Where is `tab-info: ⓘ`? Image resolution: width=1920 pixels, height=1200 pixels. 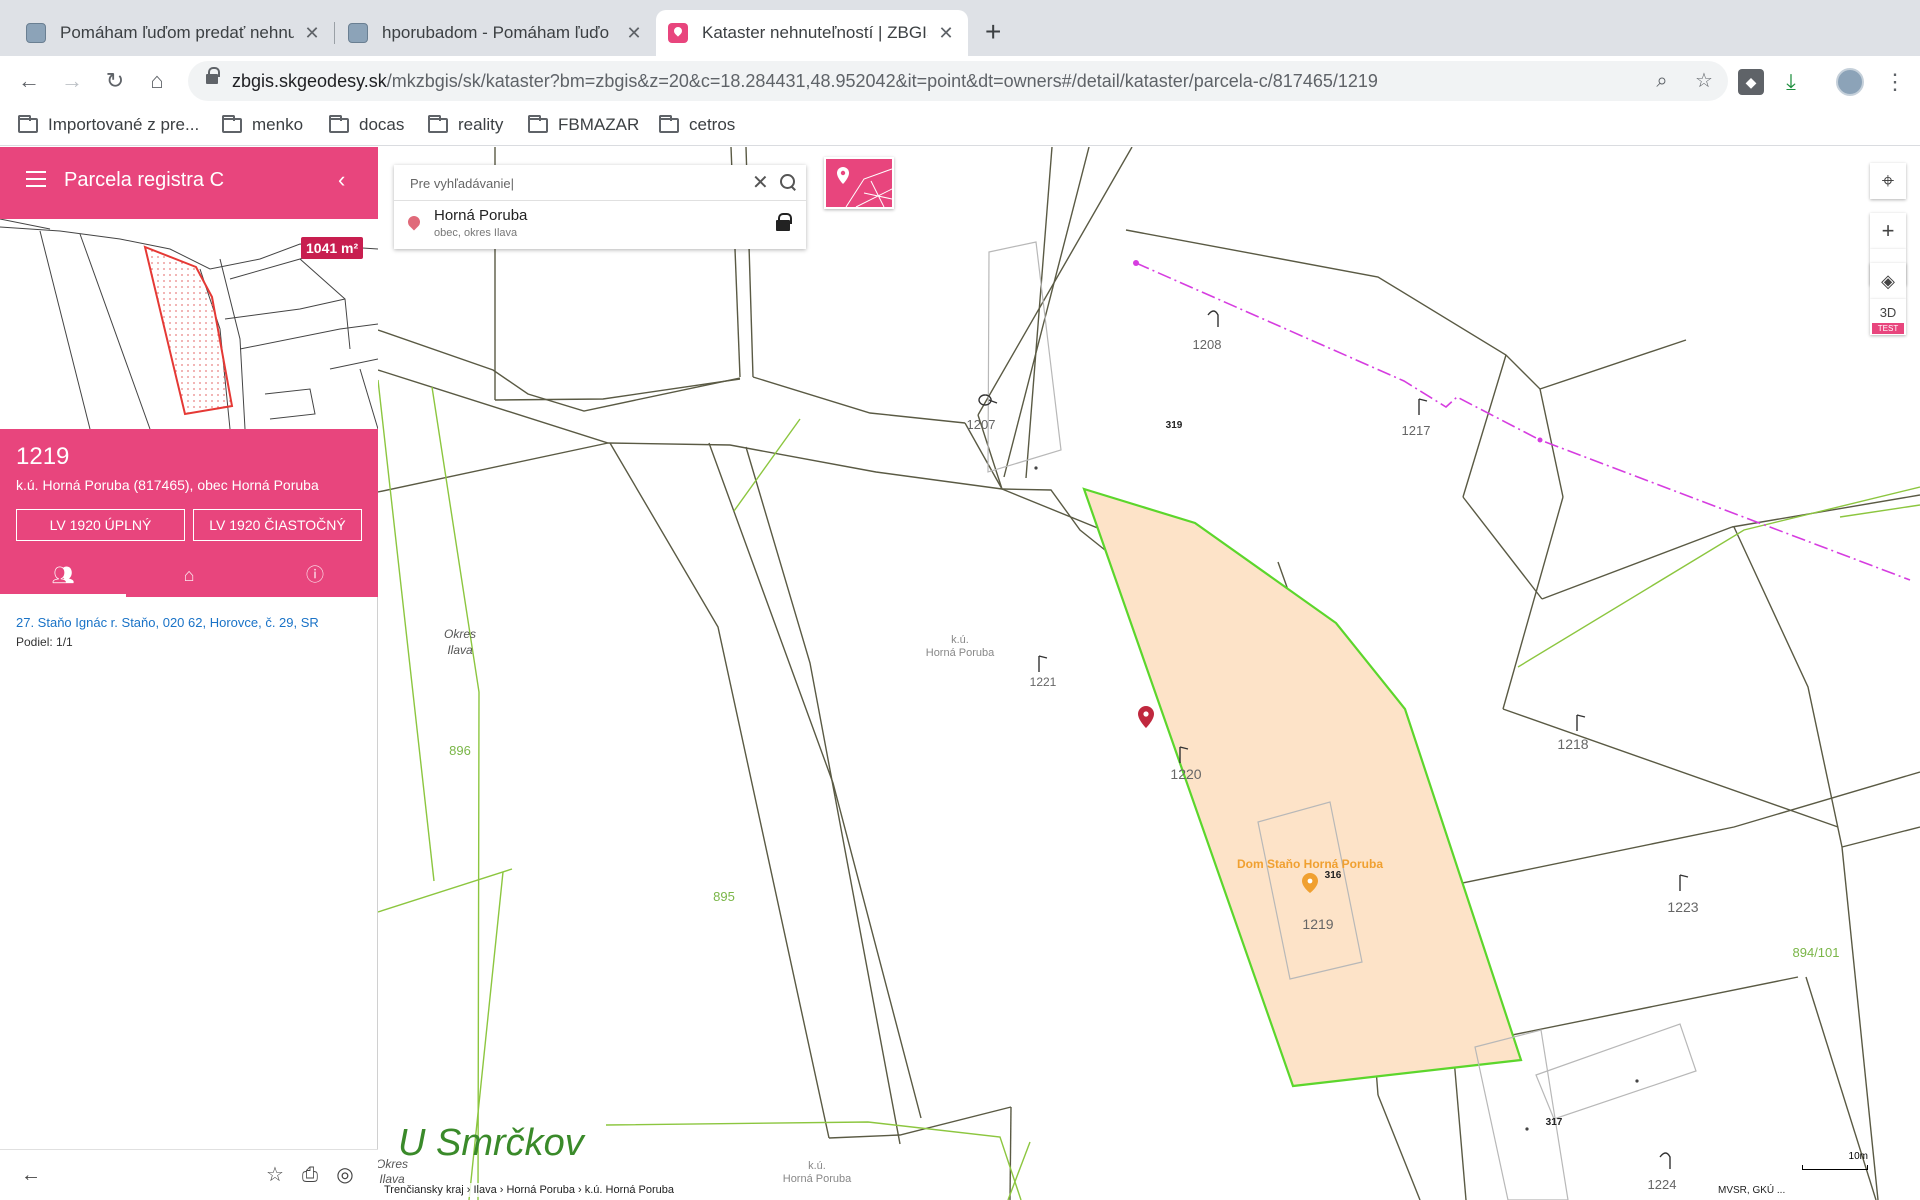
tab-info: ⓘ is located at coordinates (315, 575).